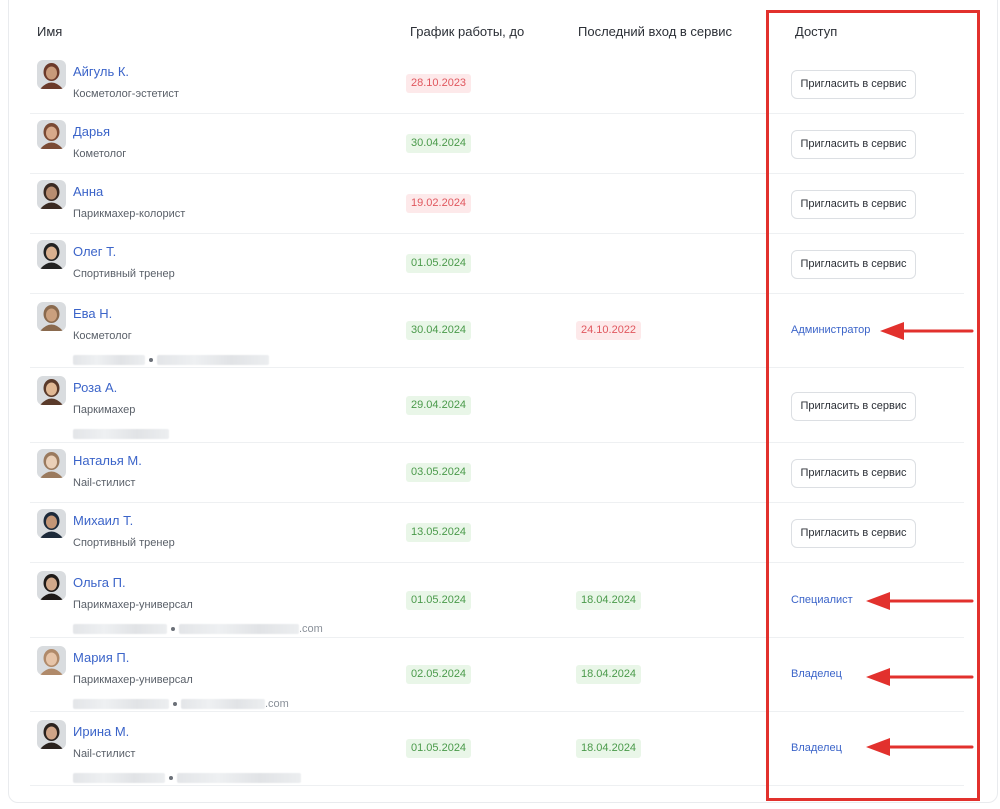 Image resolution: width=1000 pixels, height=809 pixels. Describe the element at coordinates (655, 31) in the screenshot. I see `header-last-login: Последний вход в сервис` at that location.